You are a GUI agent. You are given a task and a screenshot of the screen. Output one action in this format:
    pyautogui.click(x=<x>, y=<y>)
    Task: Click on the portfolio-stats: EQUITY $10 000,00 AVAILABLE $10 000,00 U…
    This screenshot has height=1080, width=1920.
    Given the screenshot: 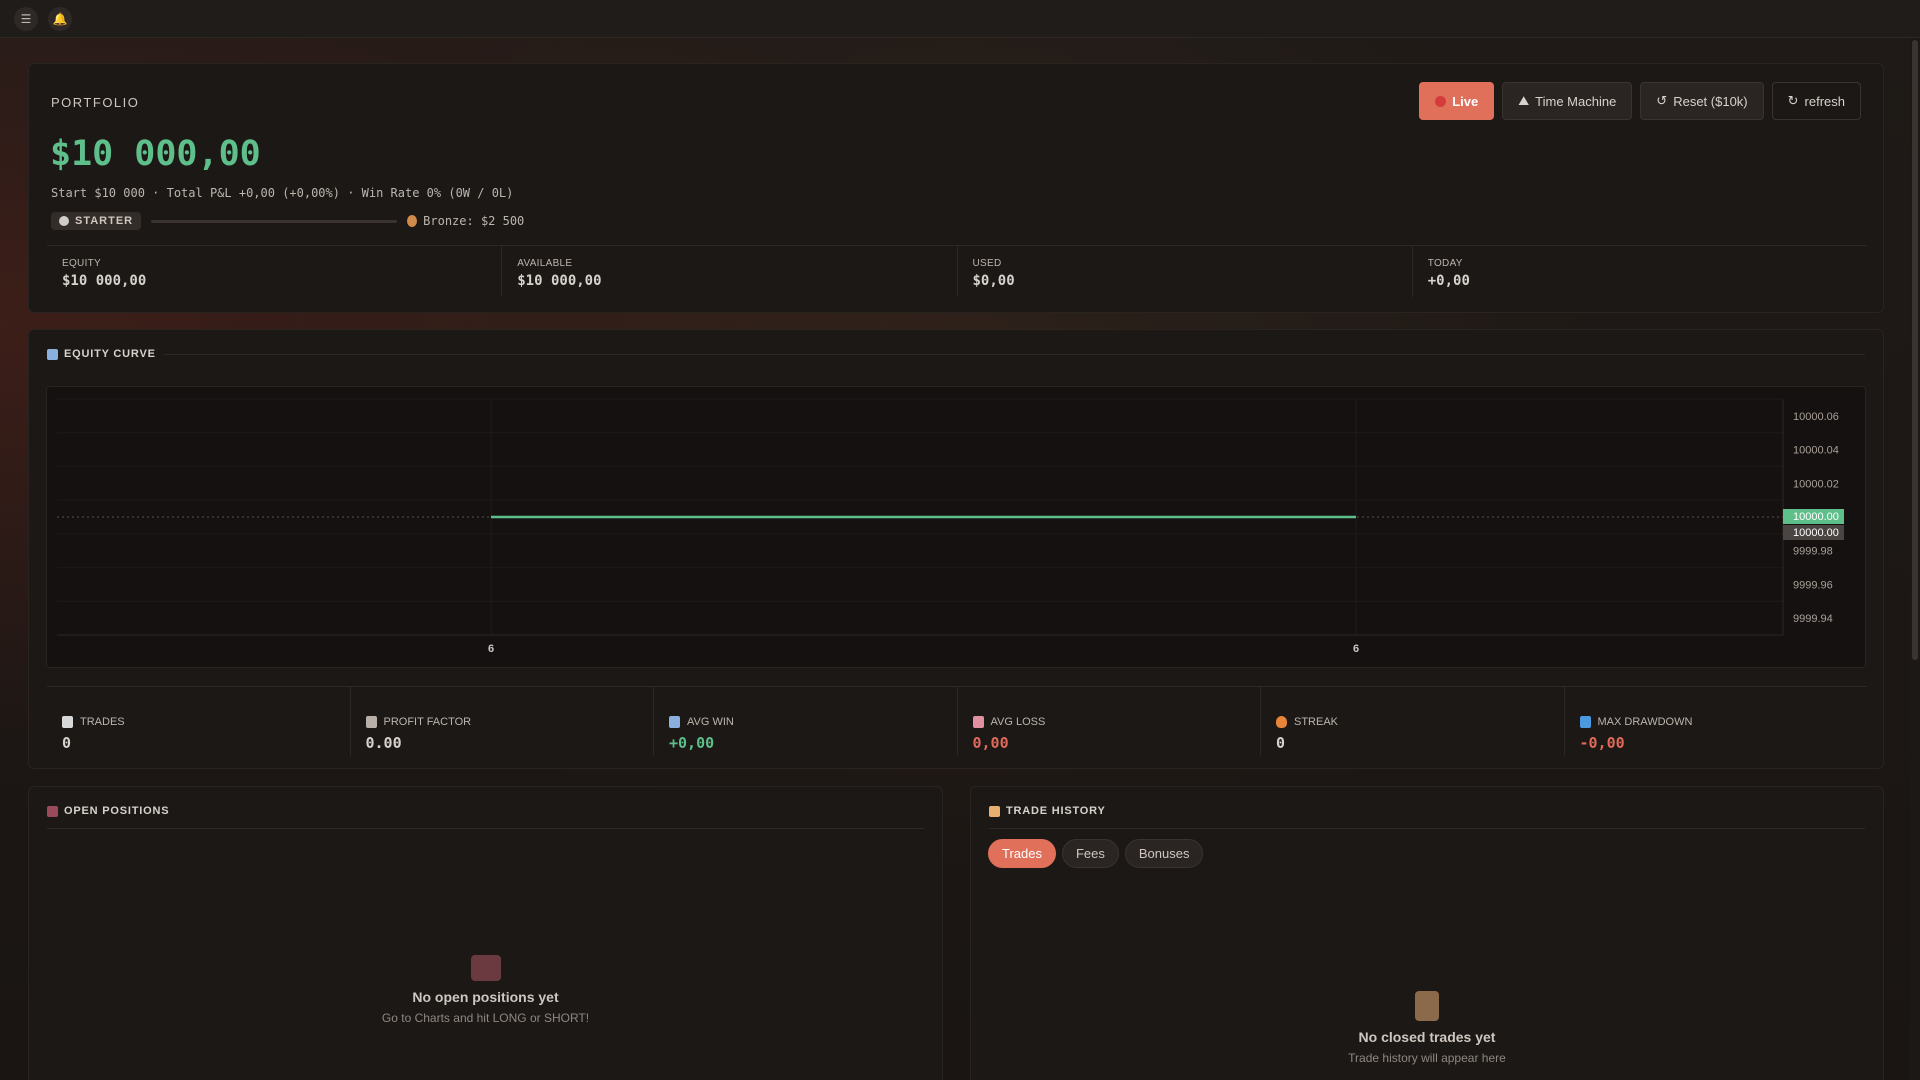 What is the action you would take?
    pyautogui.click(x=957, y=271)
    